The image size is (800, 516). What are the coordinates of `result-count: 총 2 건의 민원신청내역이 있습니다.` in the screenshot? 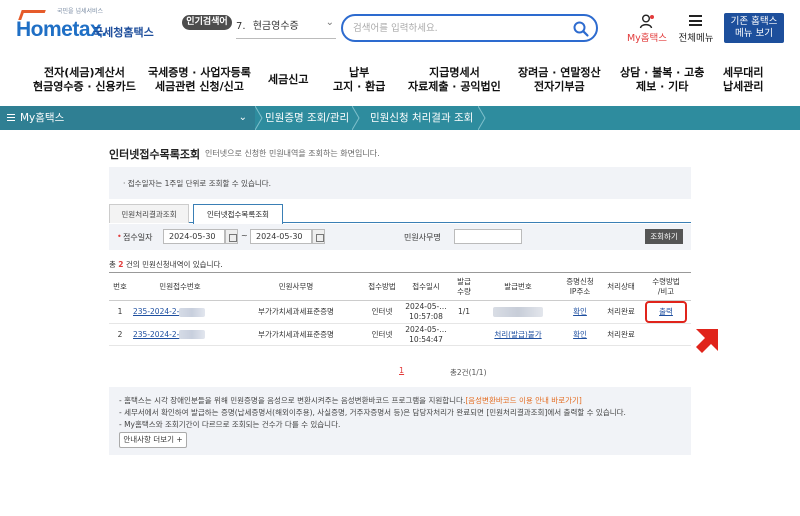 It's located at (166, 264).